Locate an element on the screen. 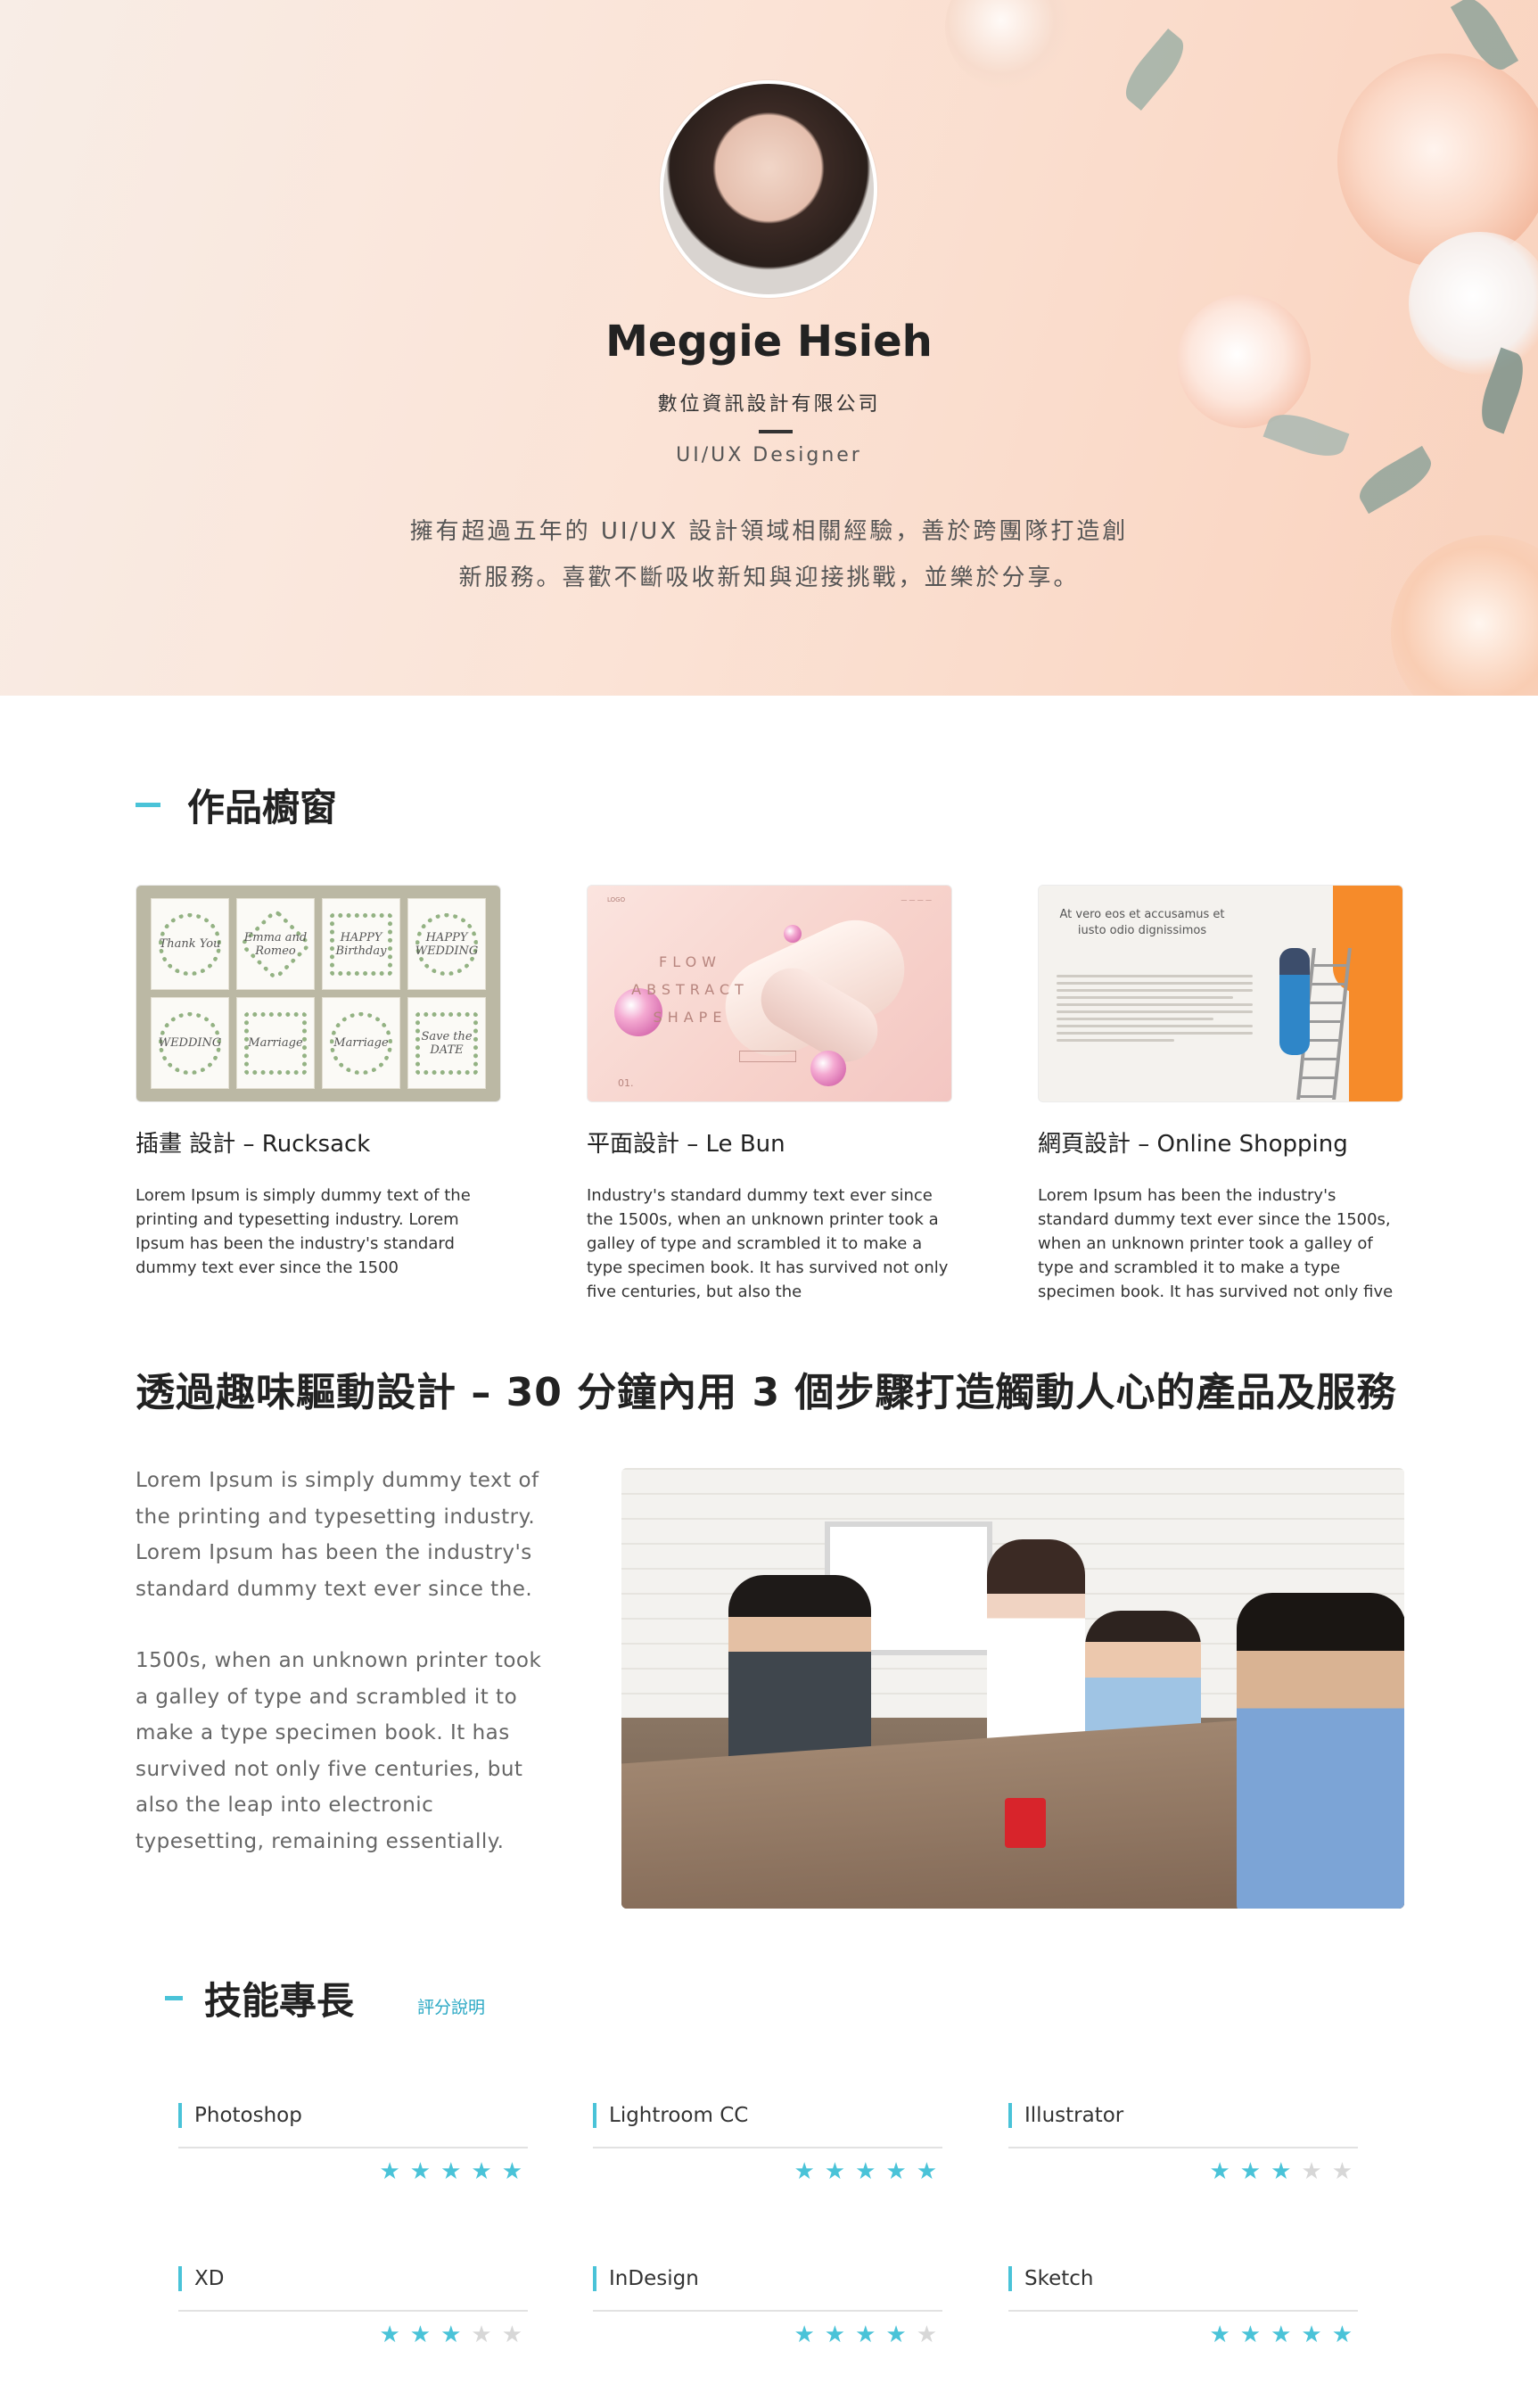 The width and height of the screenshot is (1538, 2408). invitation-card: HAPPY WEDDING is located at coordinates (447, 944).